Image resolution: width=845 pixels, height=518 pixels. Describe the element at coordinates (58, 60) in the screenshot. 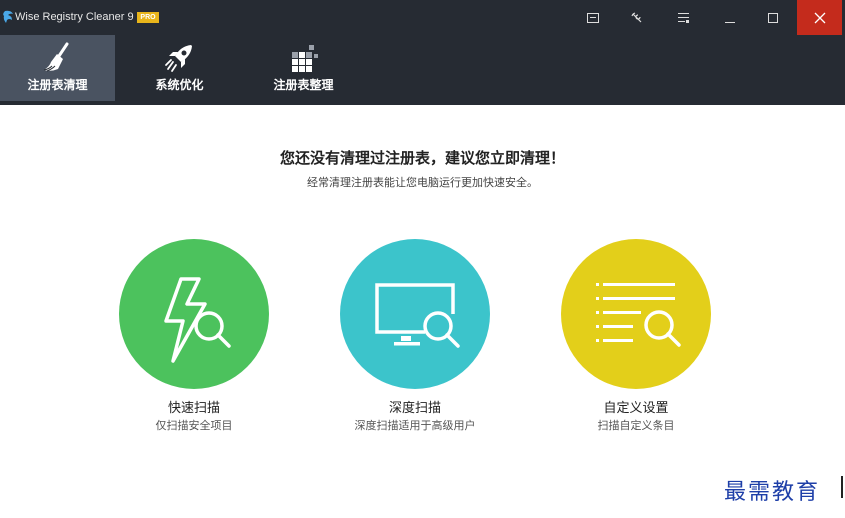

I see `broom-icon` at that location.